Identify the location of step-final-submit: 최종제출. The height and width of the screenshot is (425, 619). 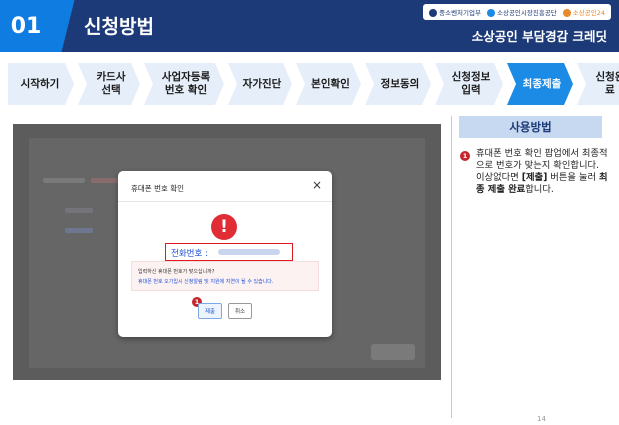
(540, 84).